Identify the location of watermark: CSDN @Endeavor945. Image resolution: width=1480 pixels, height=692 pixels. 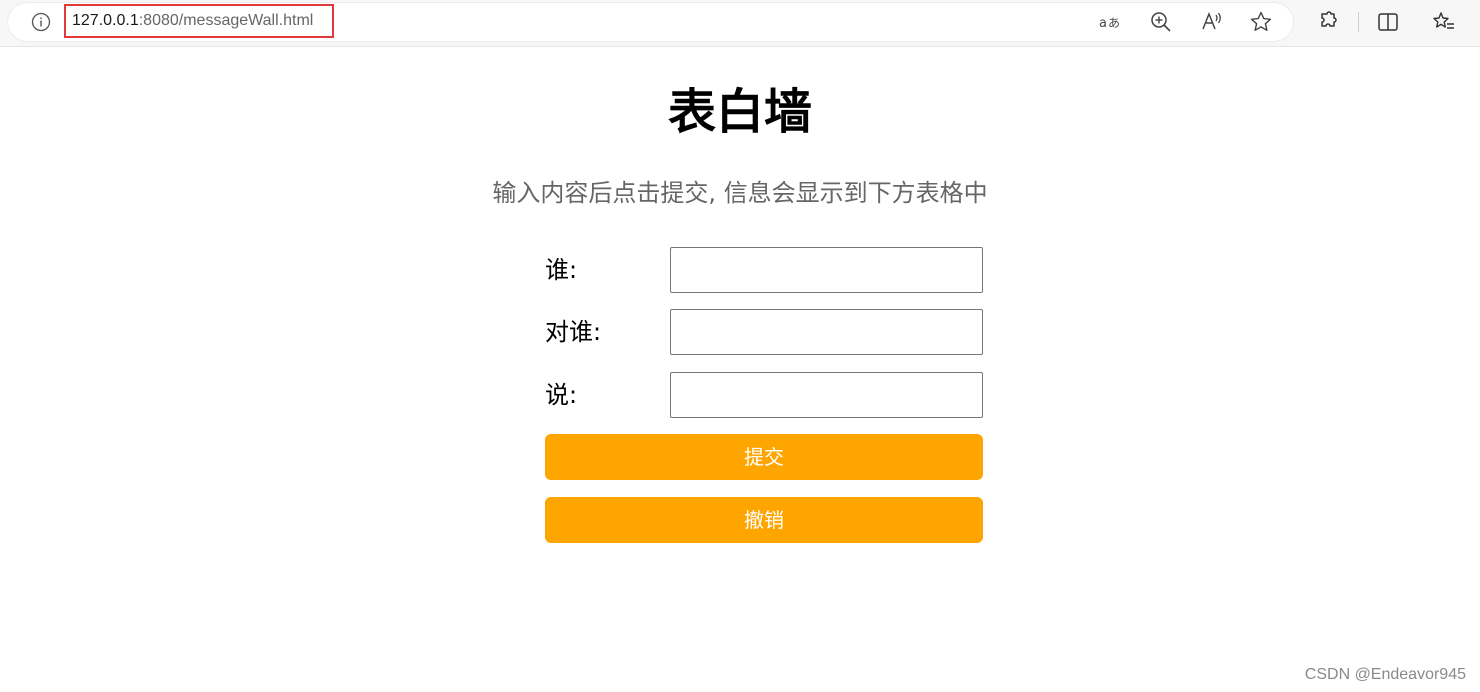
(1385, 674).